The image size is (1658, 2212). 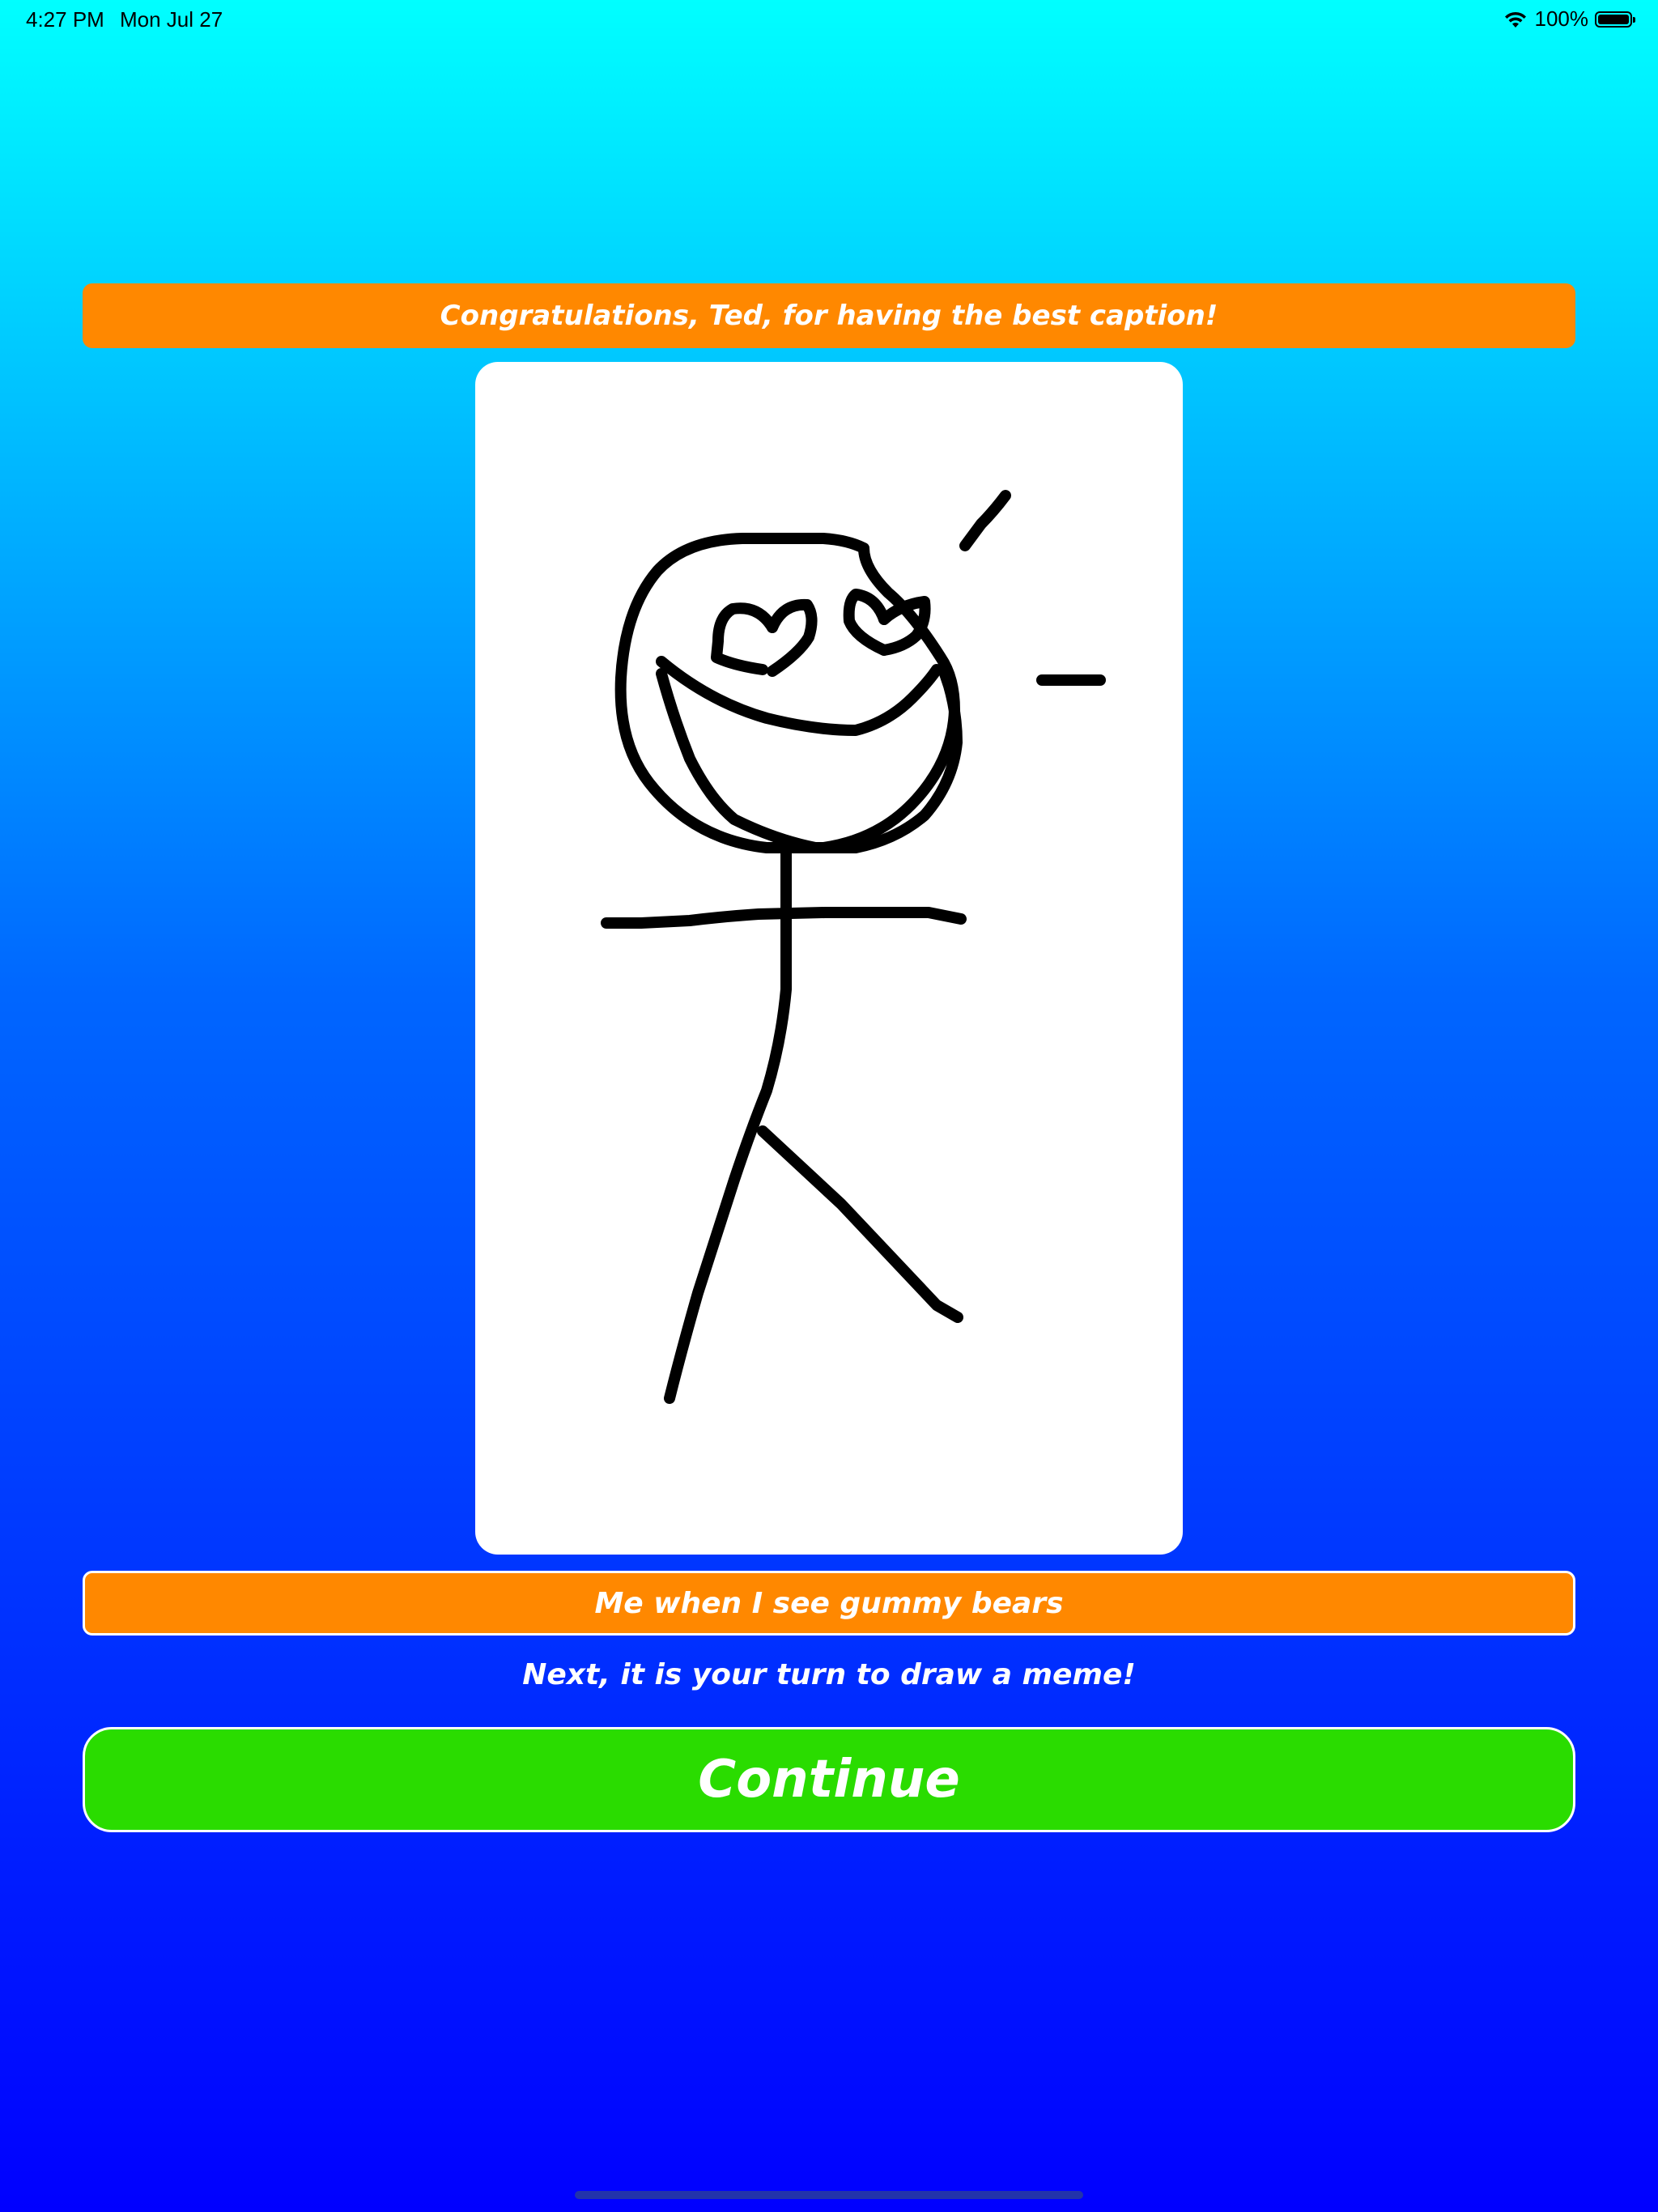 What do you see at coordinates (829, 1675) in the screenshot?
I see `next-turn-message: Next, it is your turn to draw a meme!` at bounding box center [829, 1675].